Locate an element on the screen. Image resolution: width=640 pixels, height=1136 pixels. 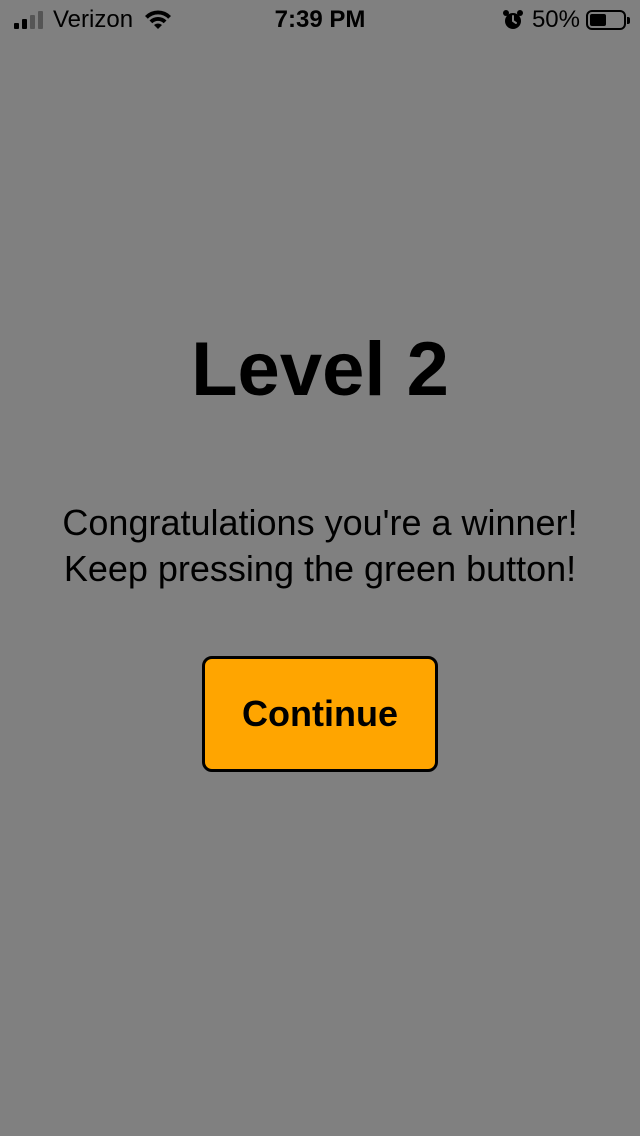
level-title: Level 2 is located at coordinates (320, 369).